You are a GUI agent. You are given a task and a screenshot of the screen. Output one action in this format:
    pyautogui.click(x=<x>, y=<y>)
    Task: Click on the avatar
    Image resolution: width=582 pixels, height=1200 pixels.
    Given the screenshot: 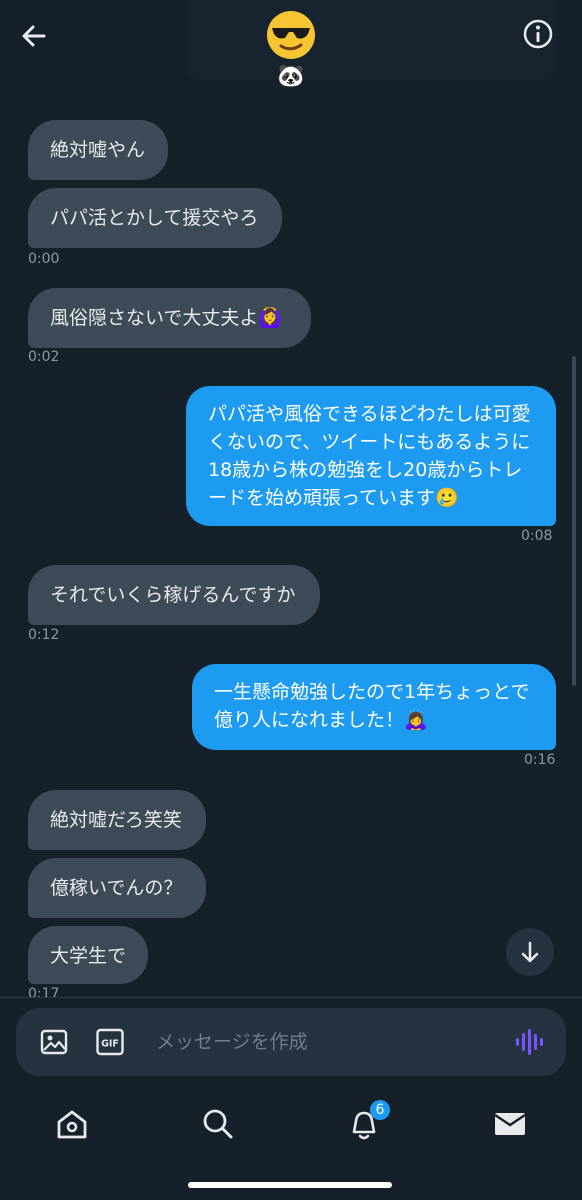 What is the action you would take?
    pyautogui.click(x=291, y=35)
    